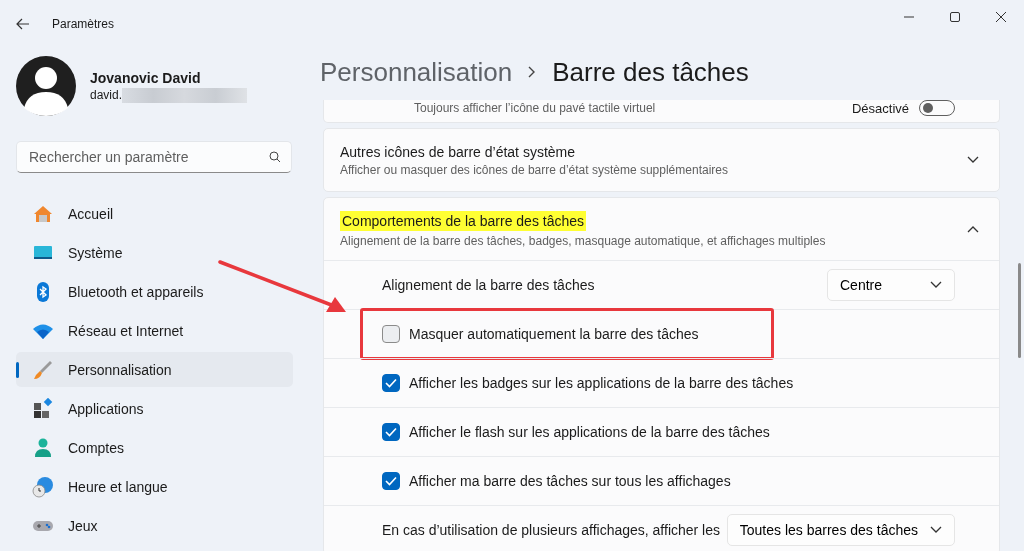  I want to click on breadcrumb-link: Personnalisation, so click(416, 72).